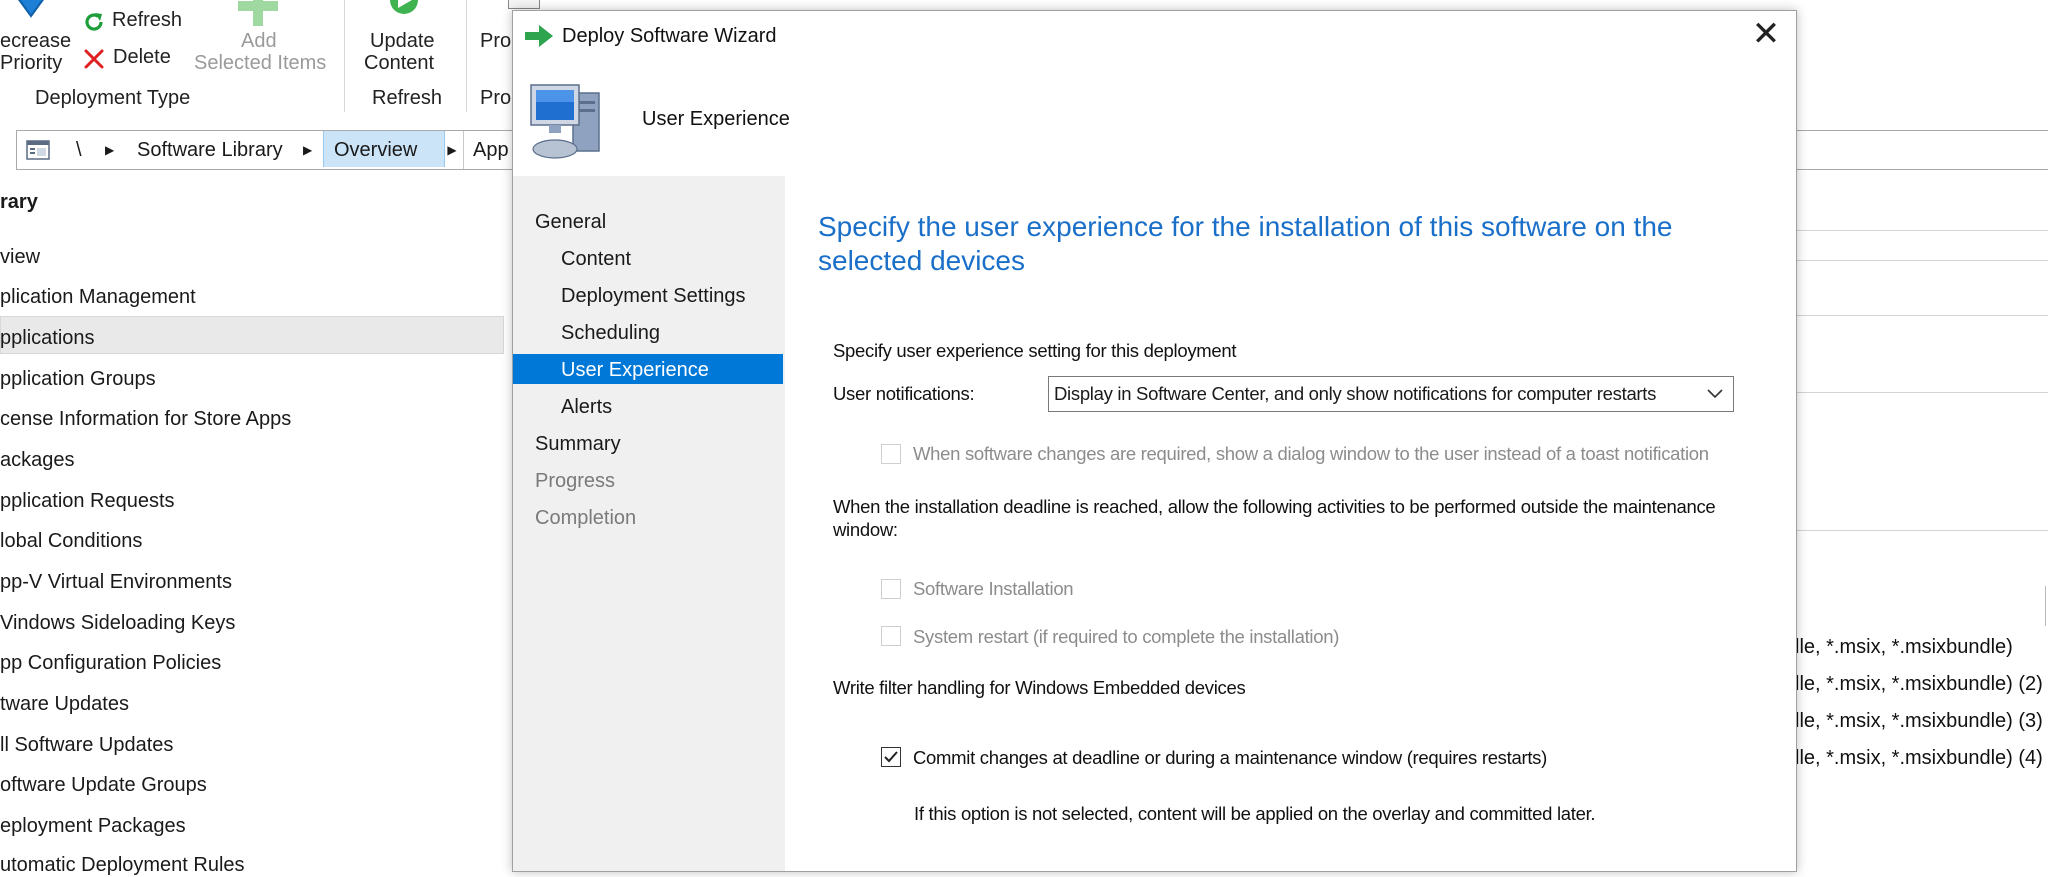 The image size is (2048, 877). Describe the element at coordinates (575, 481) in the screenshot. I see `step-progress: Progress` at that location.